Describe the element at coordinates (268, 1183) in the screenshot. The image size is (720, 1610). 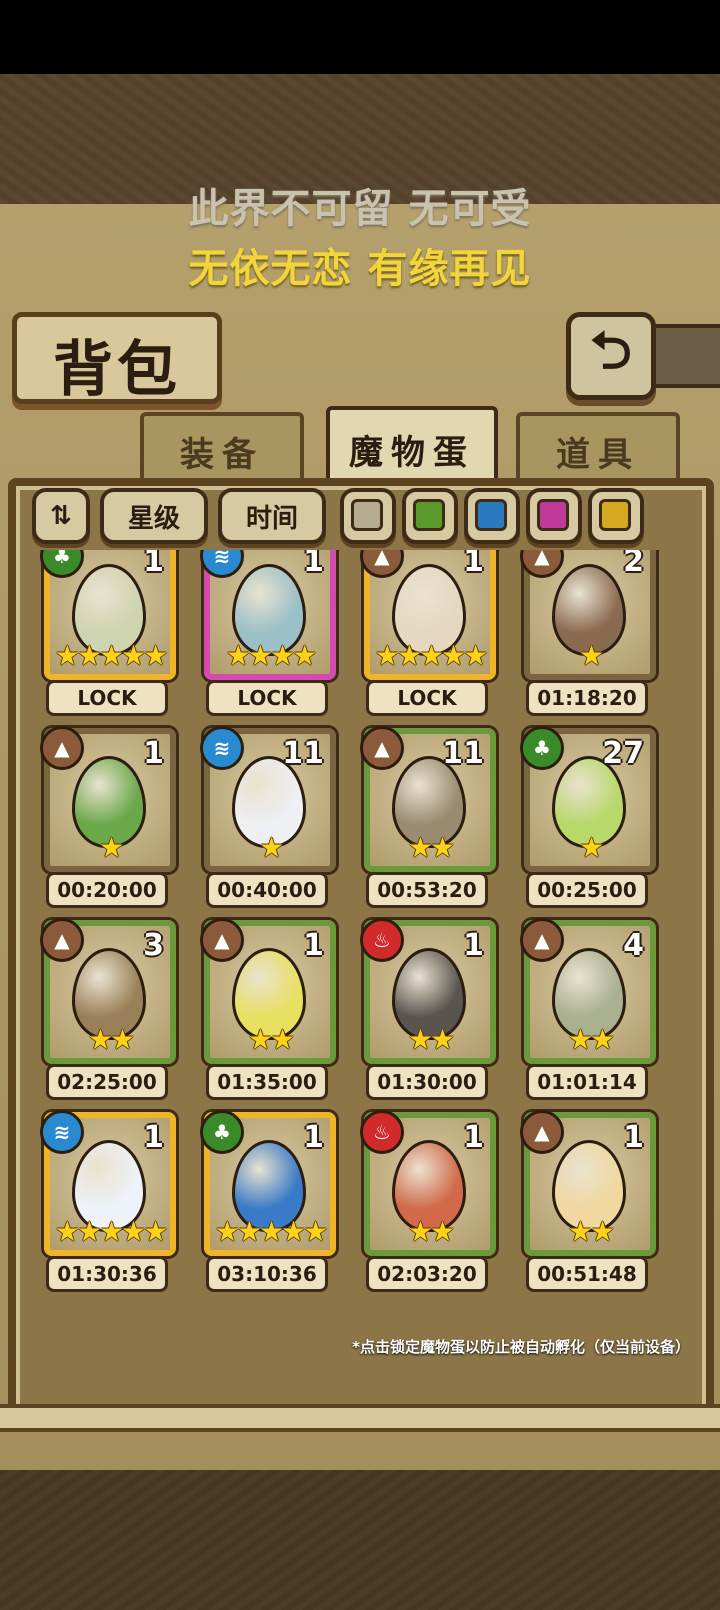
I see `egg-frame: ♣ 1 ★★★★★` at that location.